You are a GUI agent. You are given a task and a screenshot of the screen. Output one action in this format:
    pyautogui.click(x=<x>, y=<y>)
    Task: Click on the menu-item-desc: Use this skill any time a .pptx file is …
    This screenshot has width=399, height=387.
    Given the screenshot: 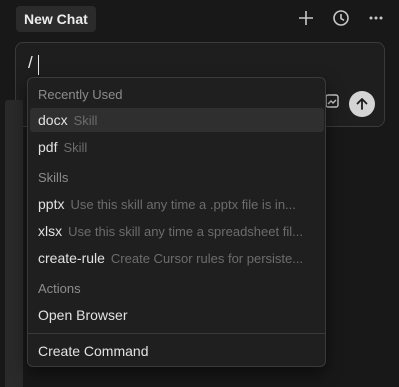 What is the action you would take?
    pyautogui.click(x=183, y=204)
    